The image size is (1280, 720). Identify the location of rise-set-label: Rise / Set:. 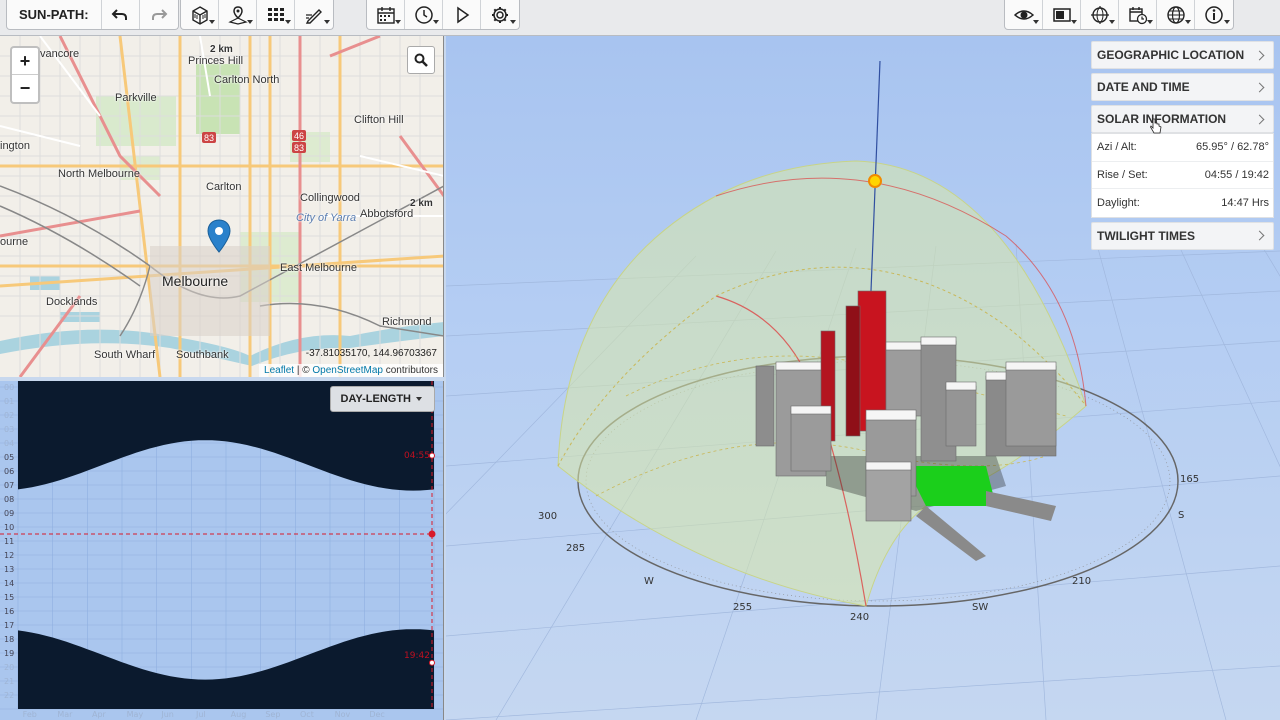
(1122, 174).